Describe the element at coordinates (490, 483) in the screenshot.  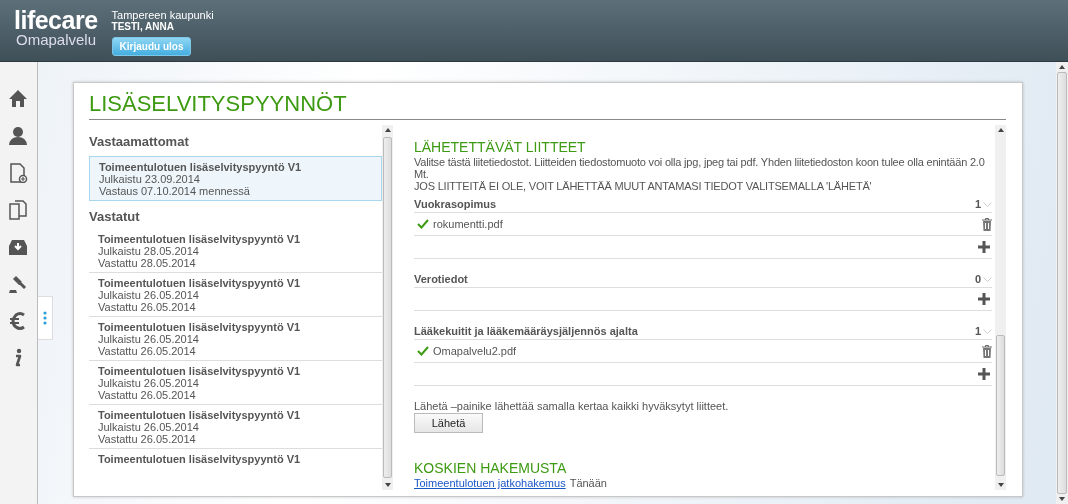
I see `application-link: Toimeentulotuen jatkohakemus` at that location.